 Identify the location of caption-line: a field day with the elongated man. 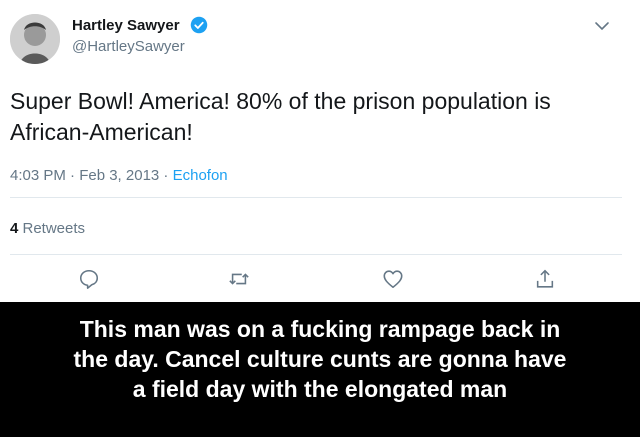
(320, 389).